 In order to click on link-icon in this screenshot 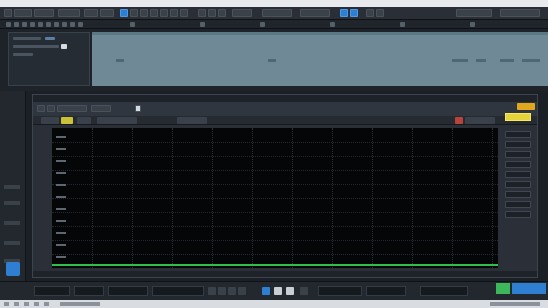, I will do `click(344, 13)`.